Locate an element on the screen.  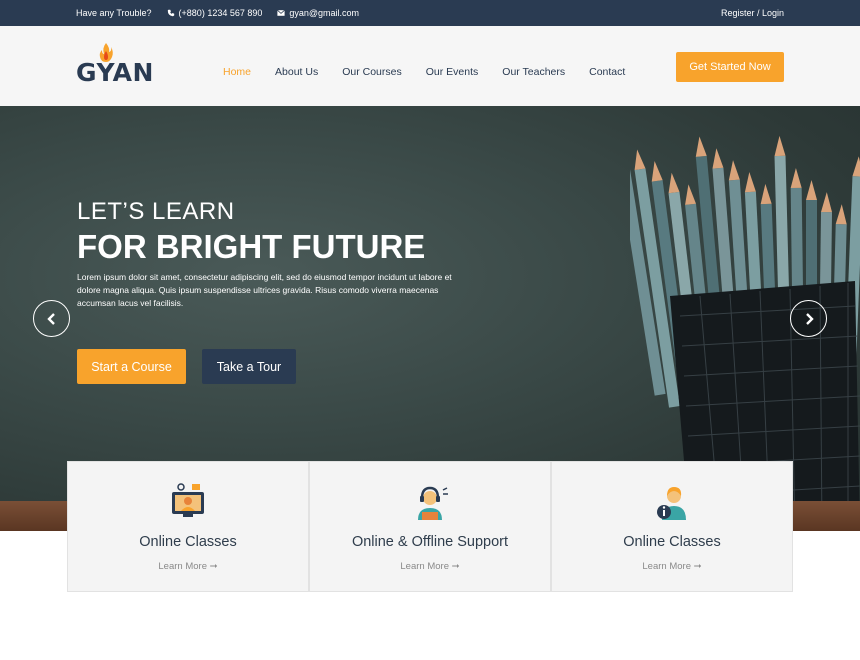
trouble-text: Have any Trouble? is located at coordinates (114, 13).